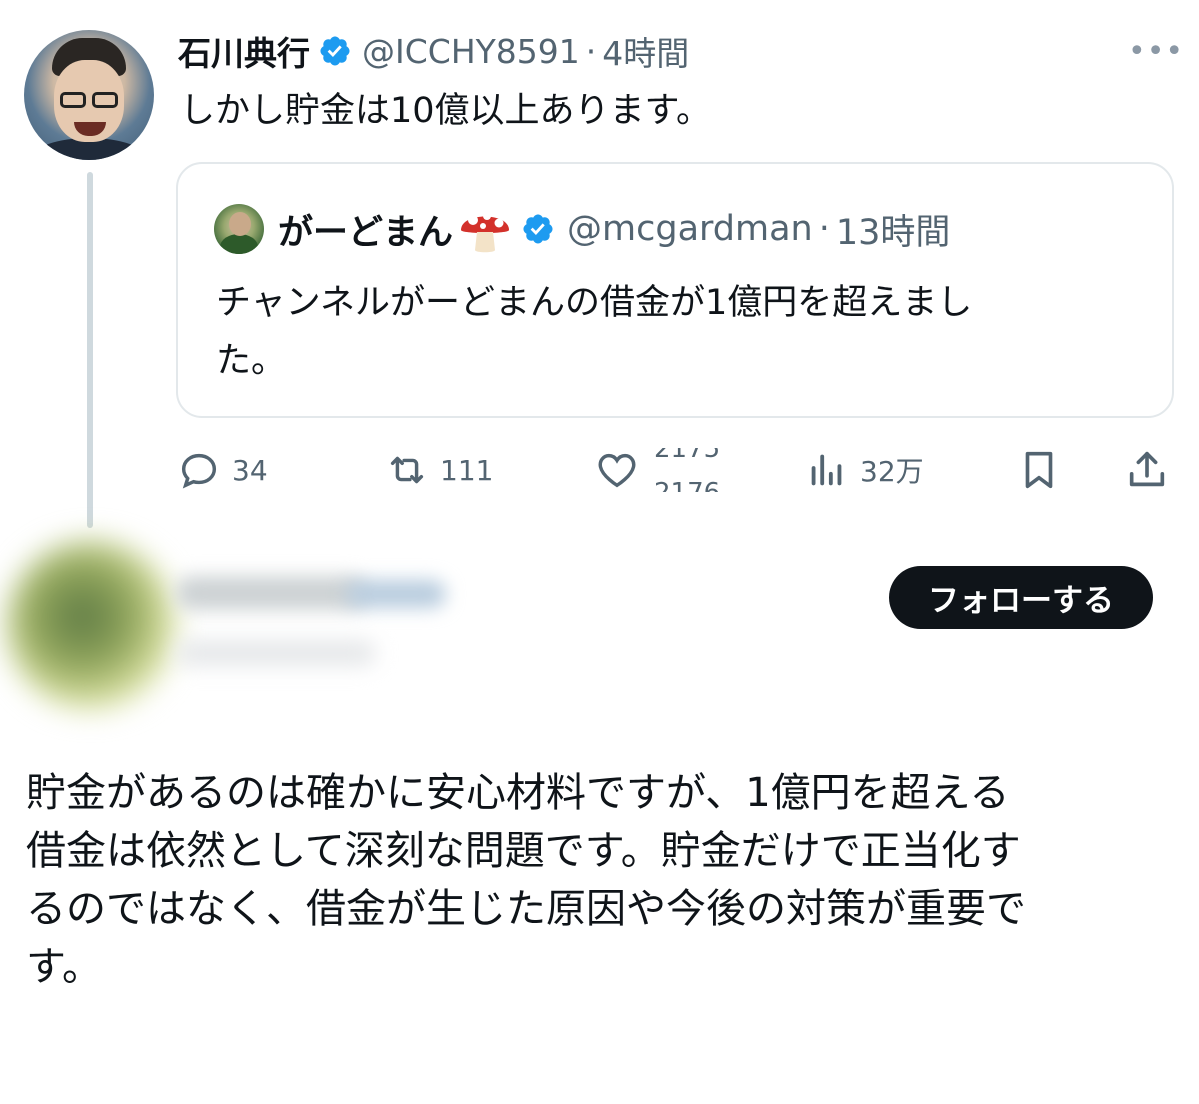  What do you see at coordinates (1156, 51) in the screenshot?
I see `more-options-icon: •••` at bounding box center [1156, 51].